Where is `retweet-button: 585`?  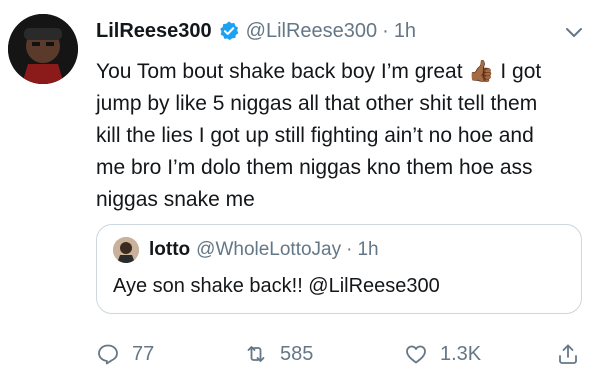
retweet-button: 585 is located at coordinates (278, 354).